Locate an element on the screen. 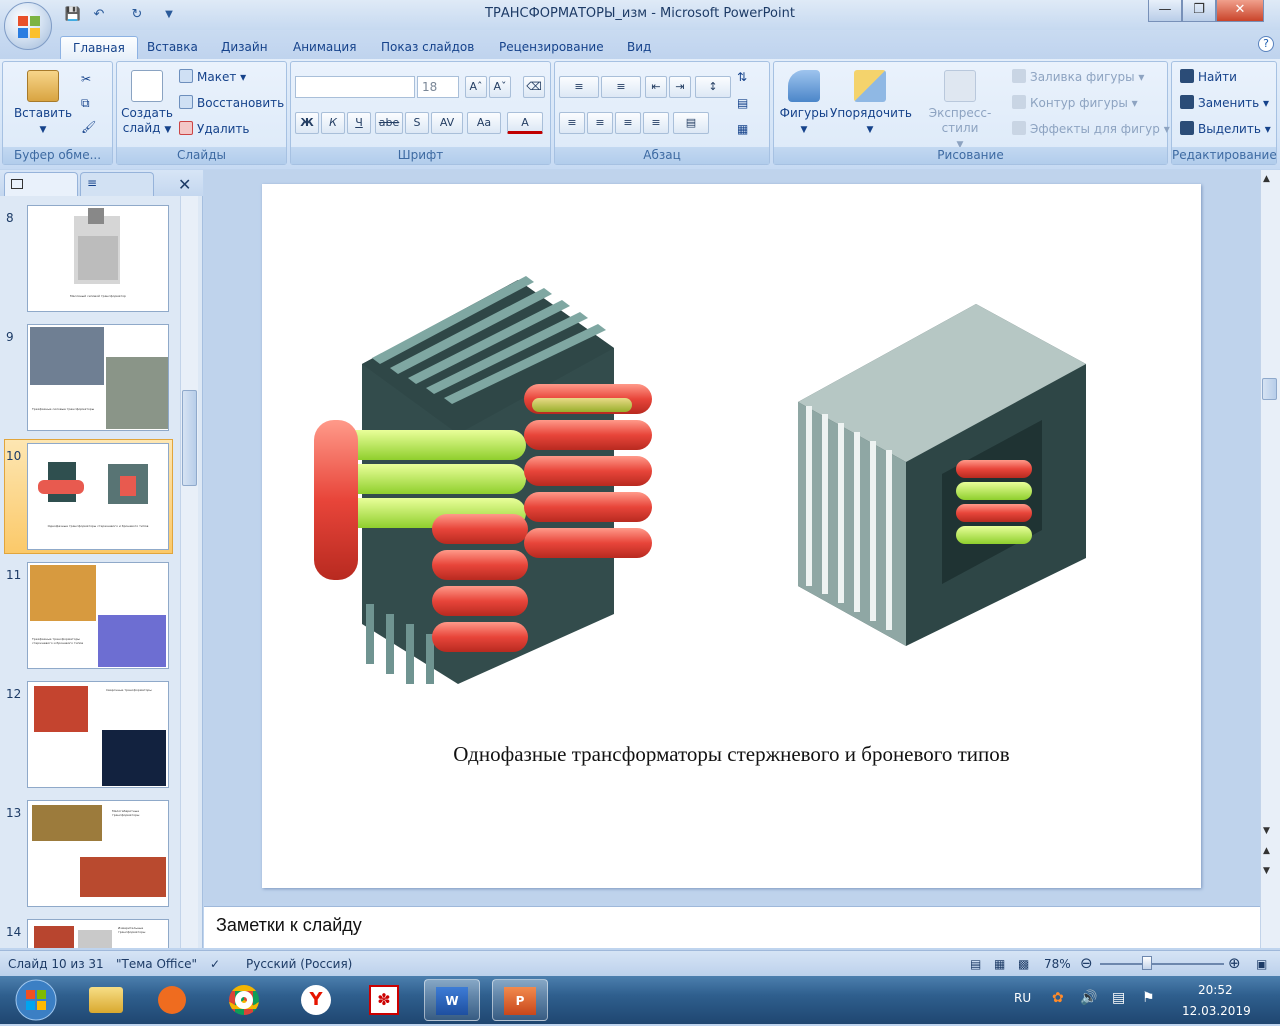 This screenshot has width=1280, height=1026. tab-home: Главная is located at coordinates (99, 48).